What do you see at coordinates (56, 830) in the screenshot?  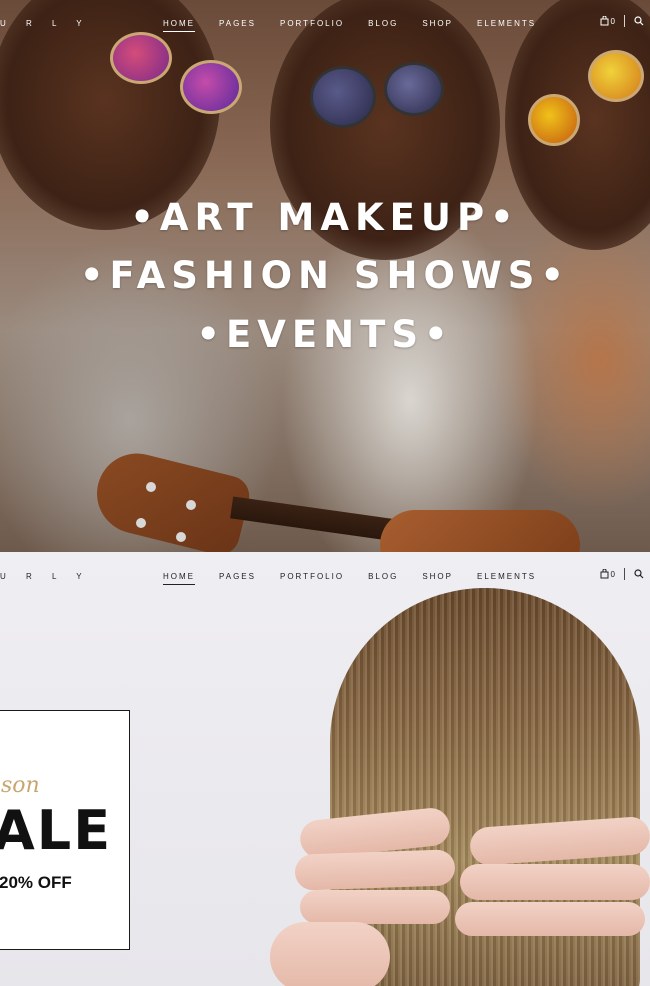 I see `promo-sale-heading: ALE` at bounding box center [56, 830].